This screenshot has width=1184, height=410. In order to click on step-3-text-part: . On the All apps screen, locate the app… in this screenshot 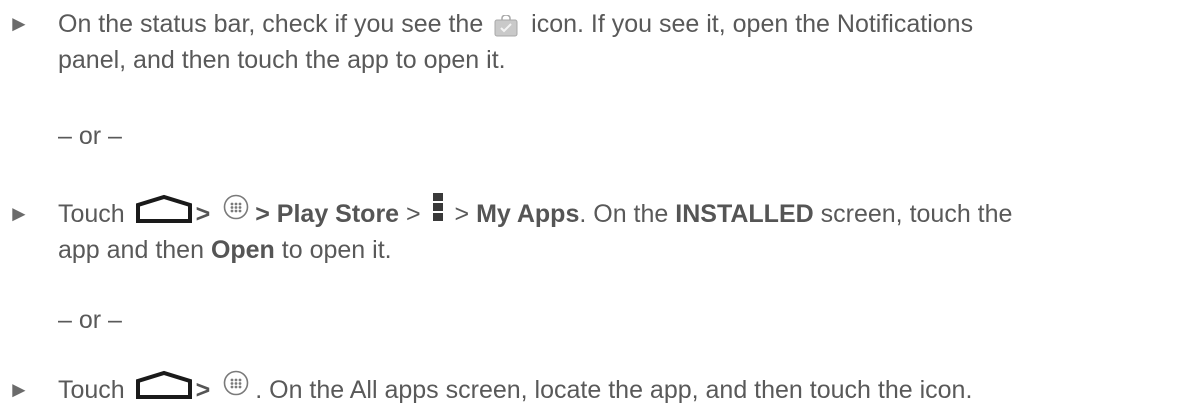, I will do `click(614, 390)`.